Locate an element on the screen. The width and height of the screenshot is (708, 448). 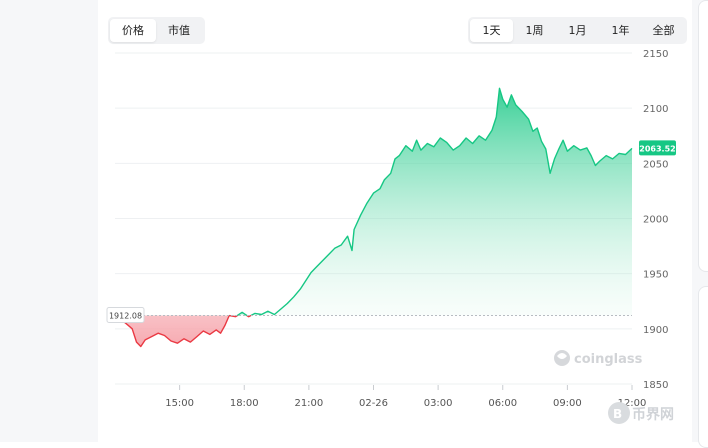
coinglass-watermark: coinglass is located at coordinates (598, 358).